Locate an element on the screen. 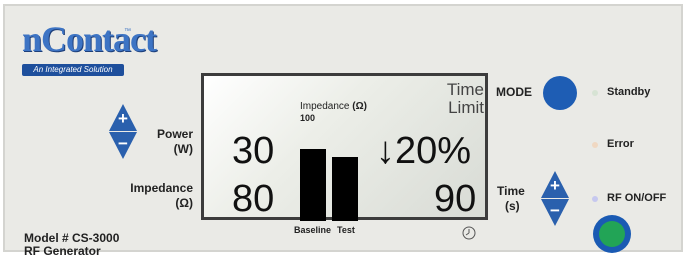 The width and height of the screenshot is (689, 258). minus-icon: − is located at coordinates (555, 210).